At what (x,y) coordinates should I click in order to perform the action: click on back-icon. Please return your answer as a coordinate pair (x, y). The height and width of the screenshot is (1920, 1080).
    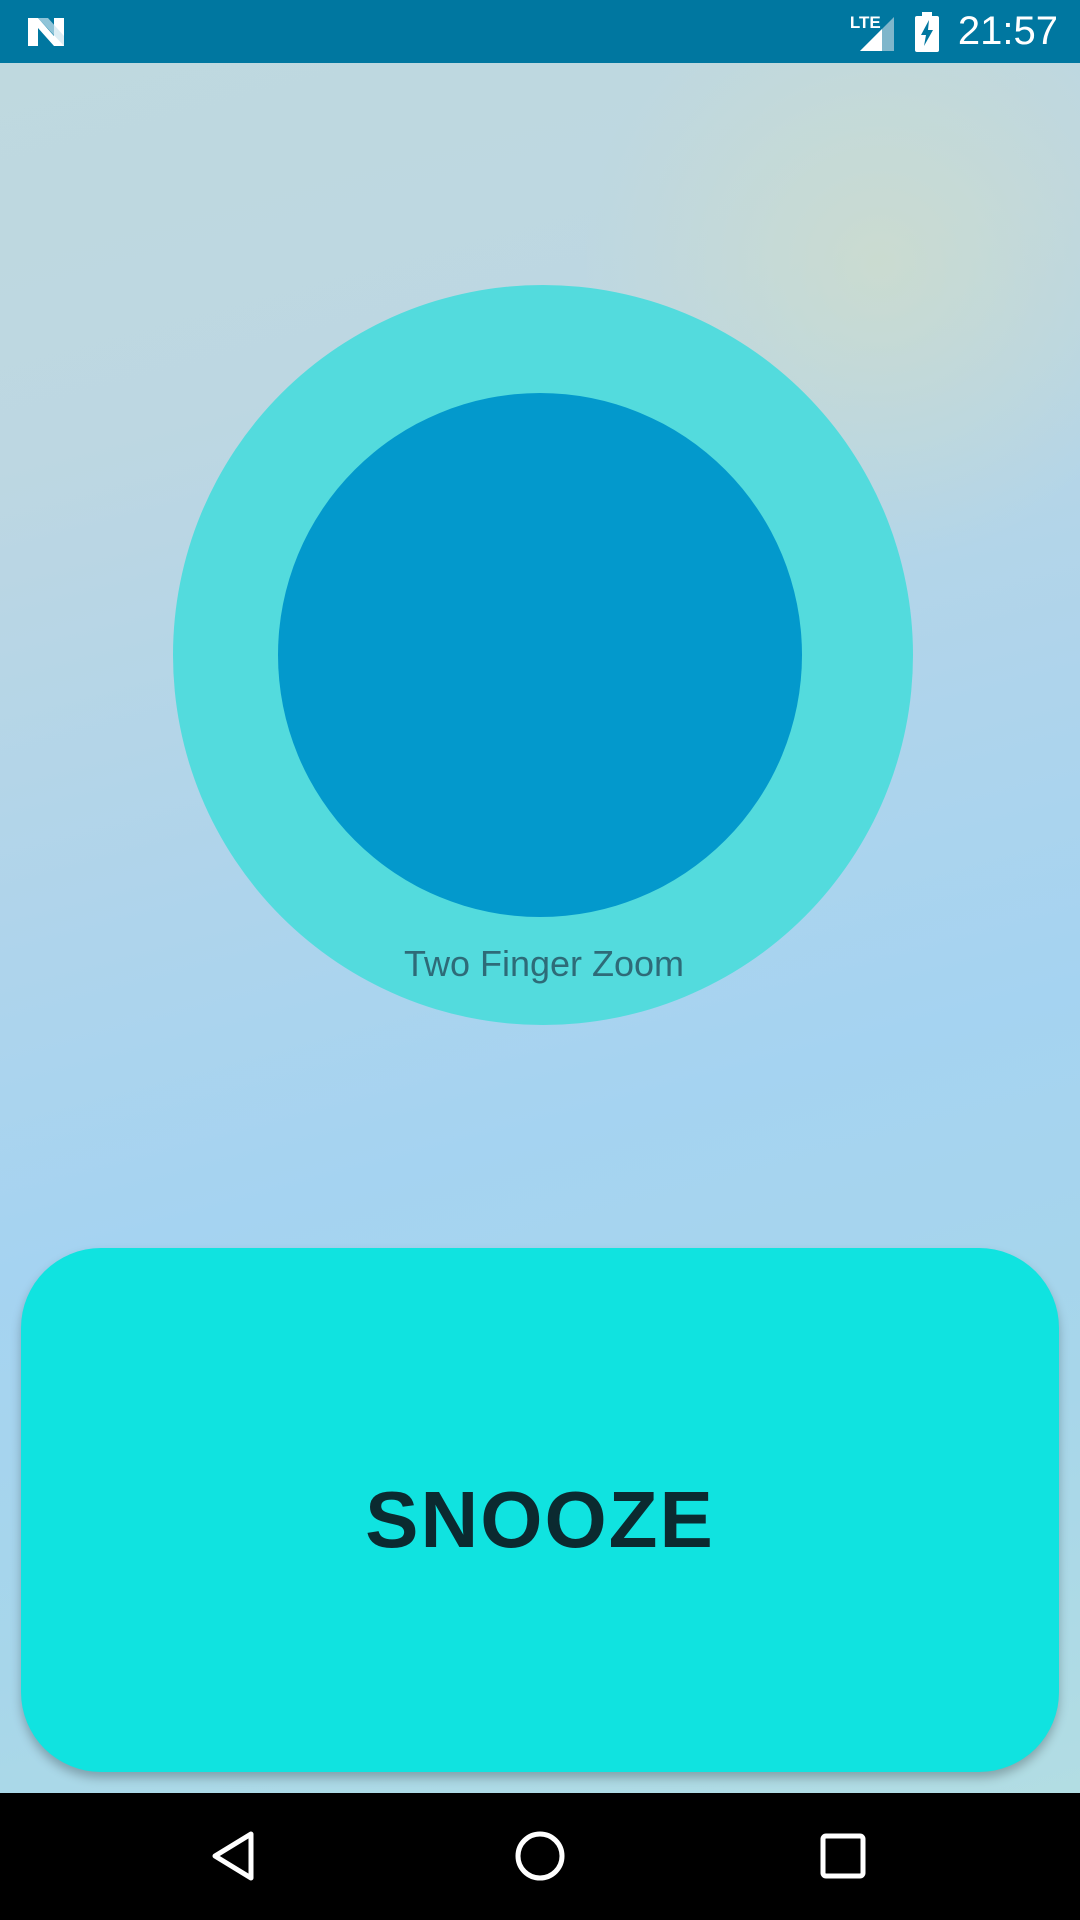
    Looking at the image, I should click on (233, 1856).